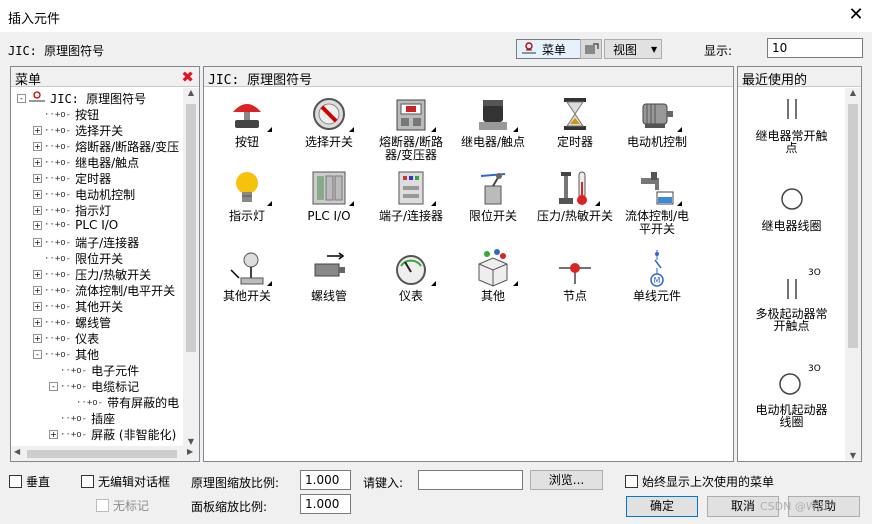 The image size is (872, 524). I want to click on close-menu-icon: ✖, so click(187, 77).